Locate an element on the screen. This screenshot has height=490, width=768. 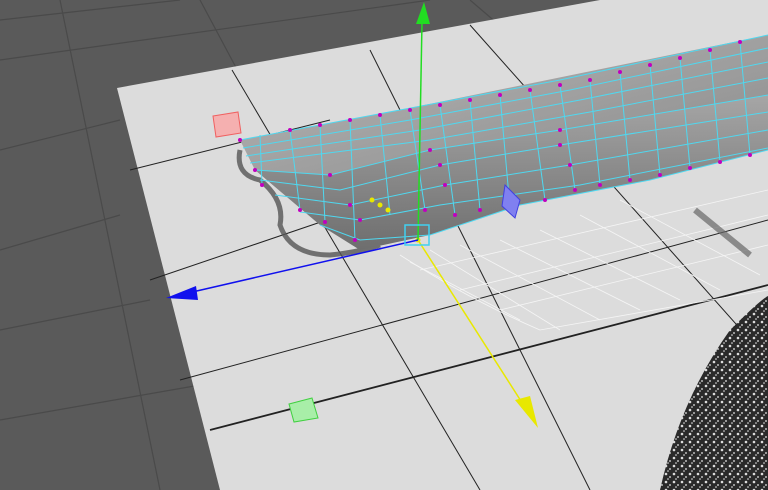
xy-plane-handle is located at coordinates (227, 124).